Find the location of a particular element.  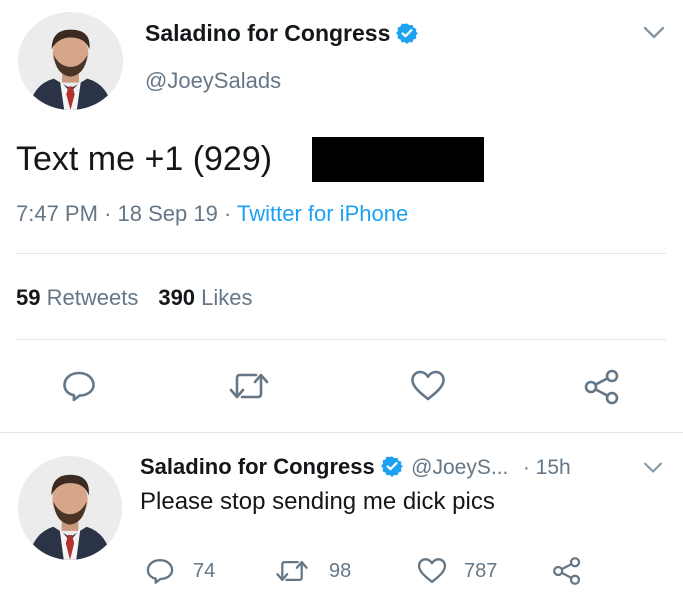

retweet-count: 98 is located at coordinates (340, 571).